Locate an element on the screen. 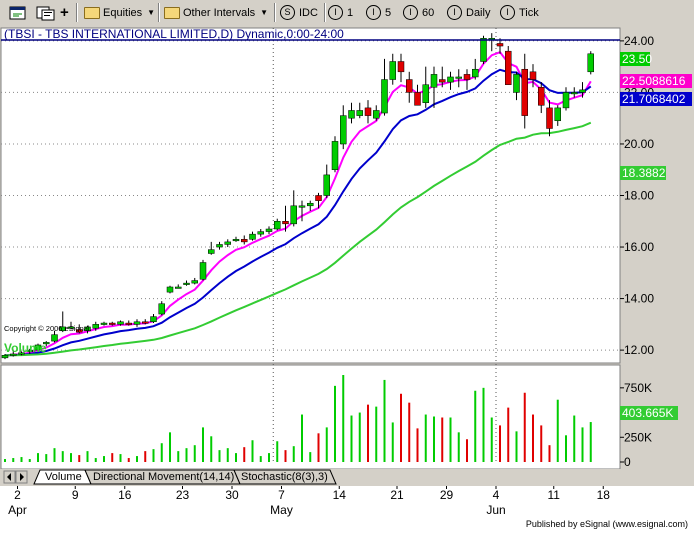 The width and height of the screenshot is (694, 533). volume-value: 403.665K is located at coordinates (647, 413).